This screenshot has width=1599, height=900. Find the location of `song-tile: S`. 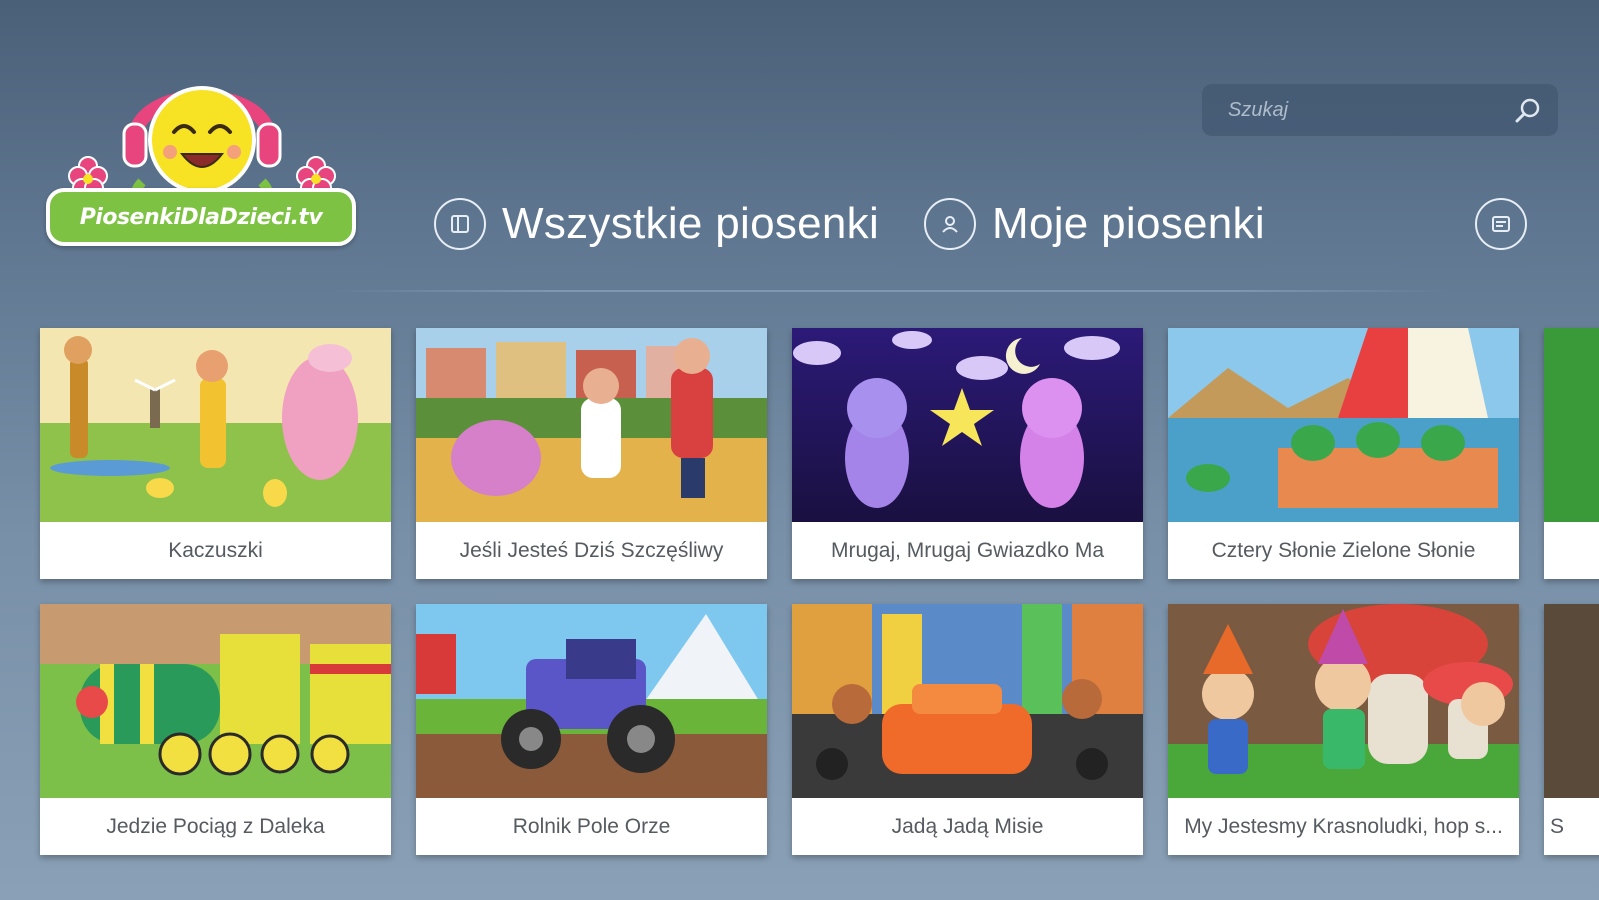

song-tile: S is located at coordinates (1571, 729).